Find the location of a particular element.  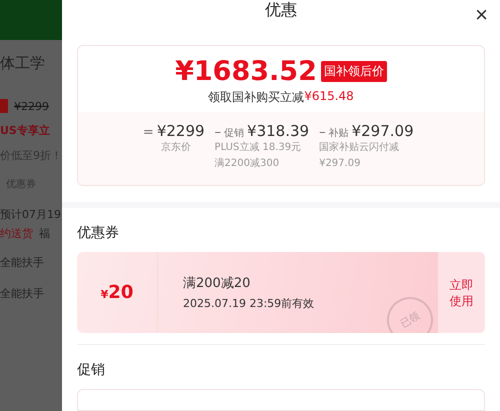

product-title: 体工学 is located at coordinates (23, 63).